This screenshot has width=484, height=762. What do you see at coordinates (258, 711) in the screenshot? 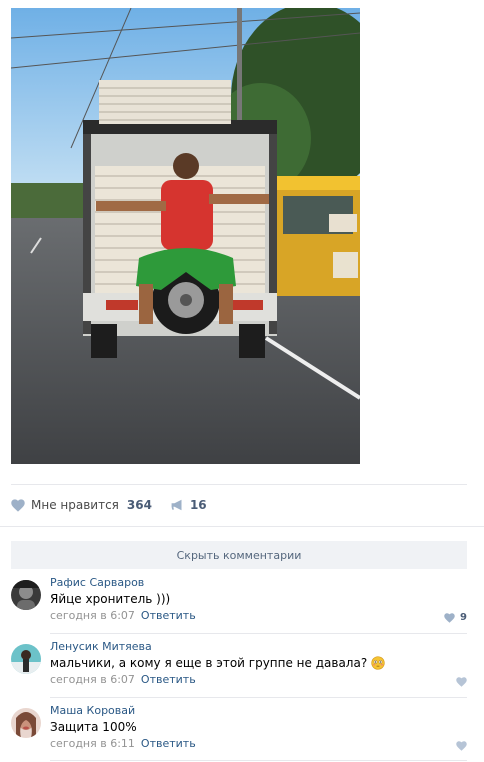
I see `comment-author: Маша Коровай` at bounding box center [258, 711].